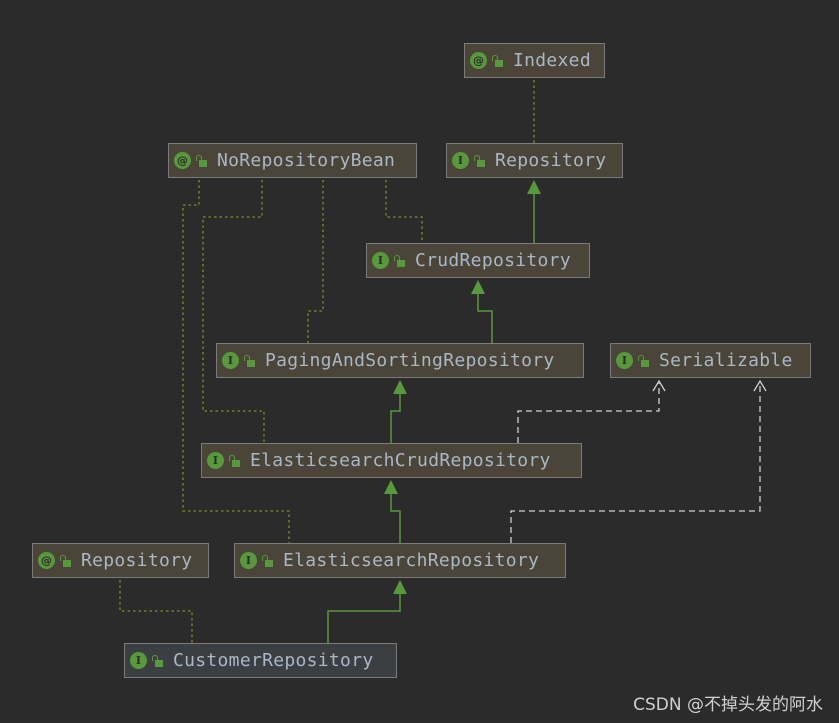 Image resolution: width=839 pixels, height=723 pixels. What do you see at coordinates (364, 618) in the screenshot?
I see `edge-customer-esrepo` at bounding box center [364, 618].